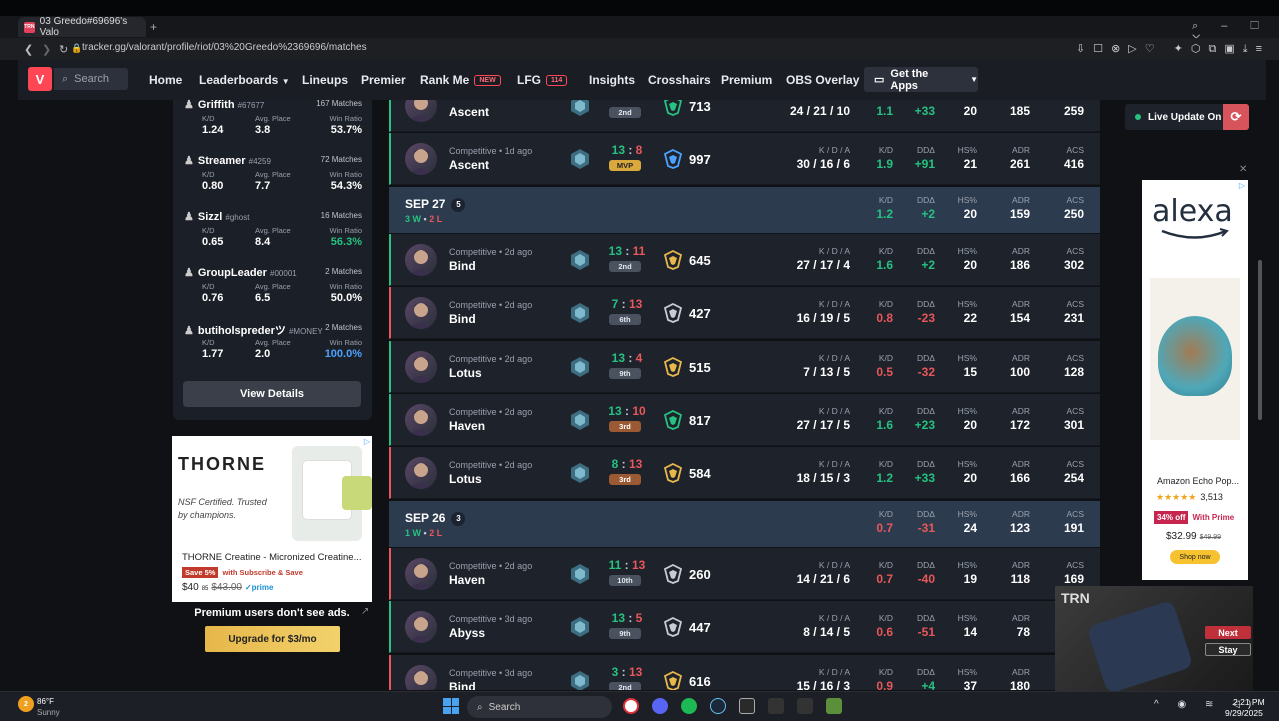  What do you see at coordinates (970, 111) in the screenshot?
I see `match-hs: 20` at bounding box center [970, 111].